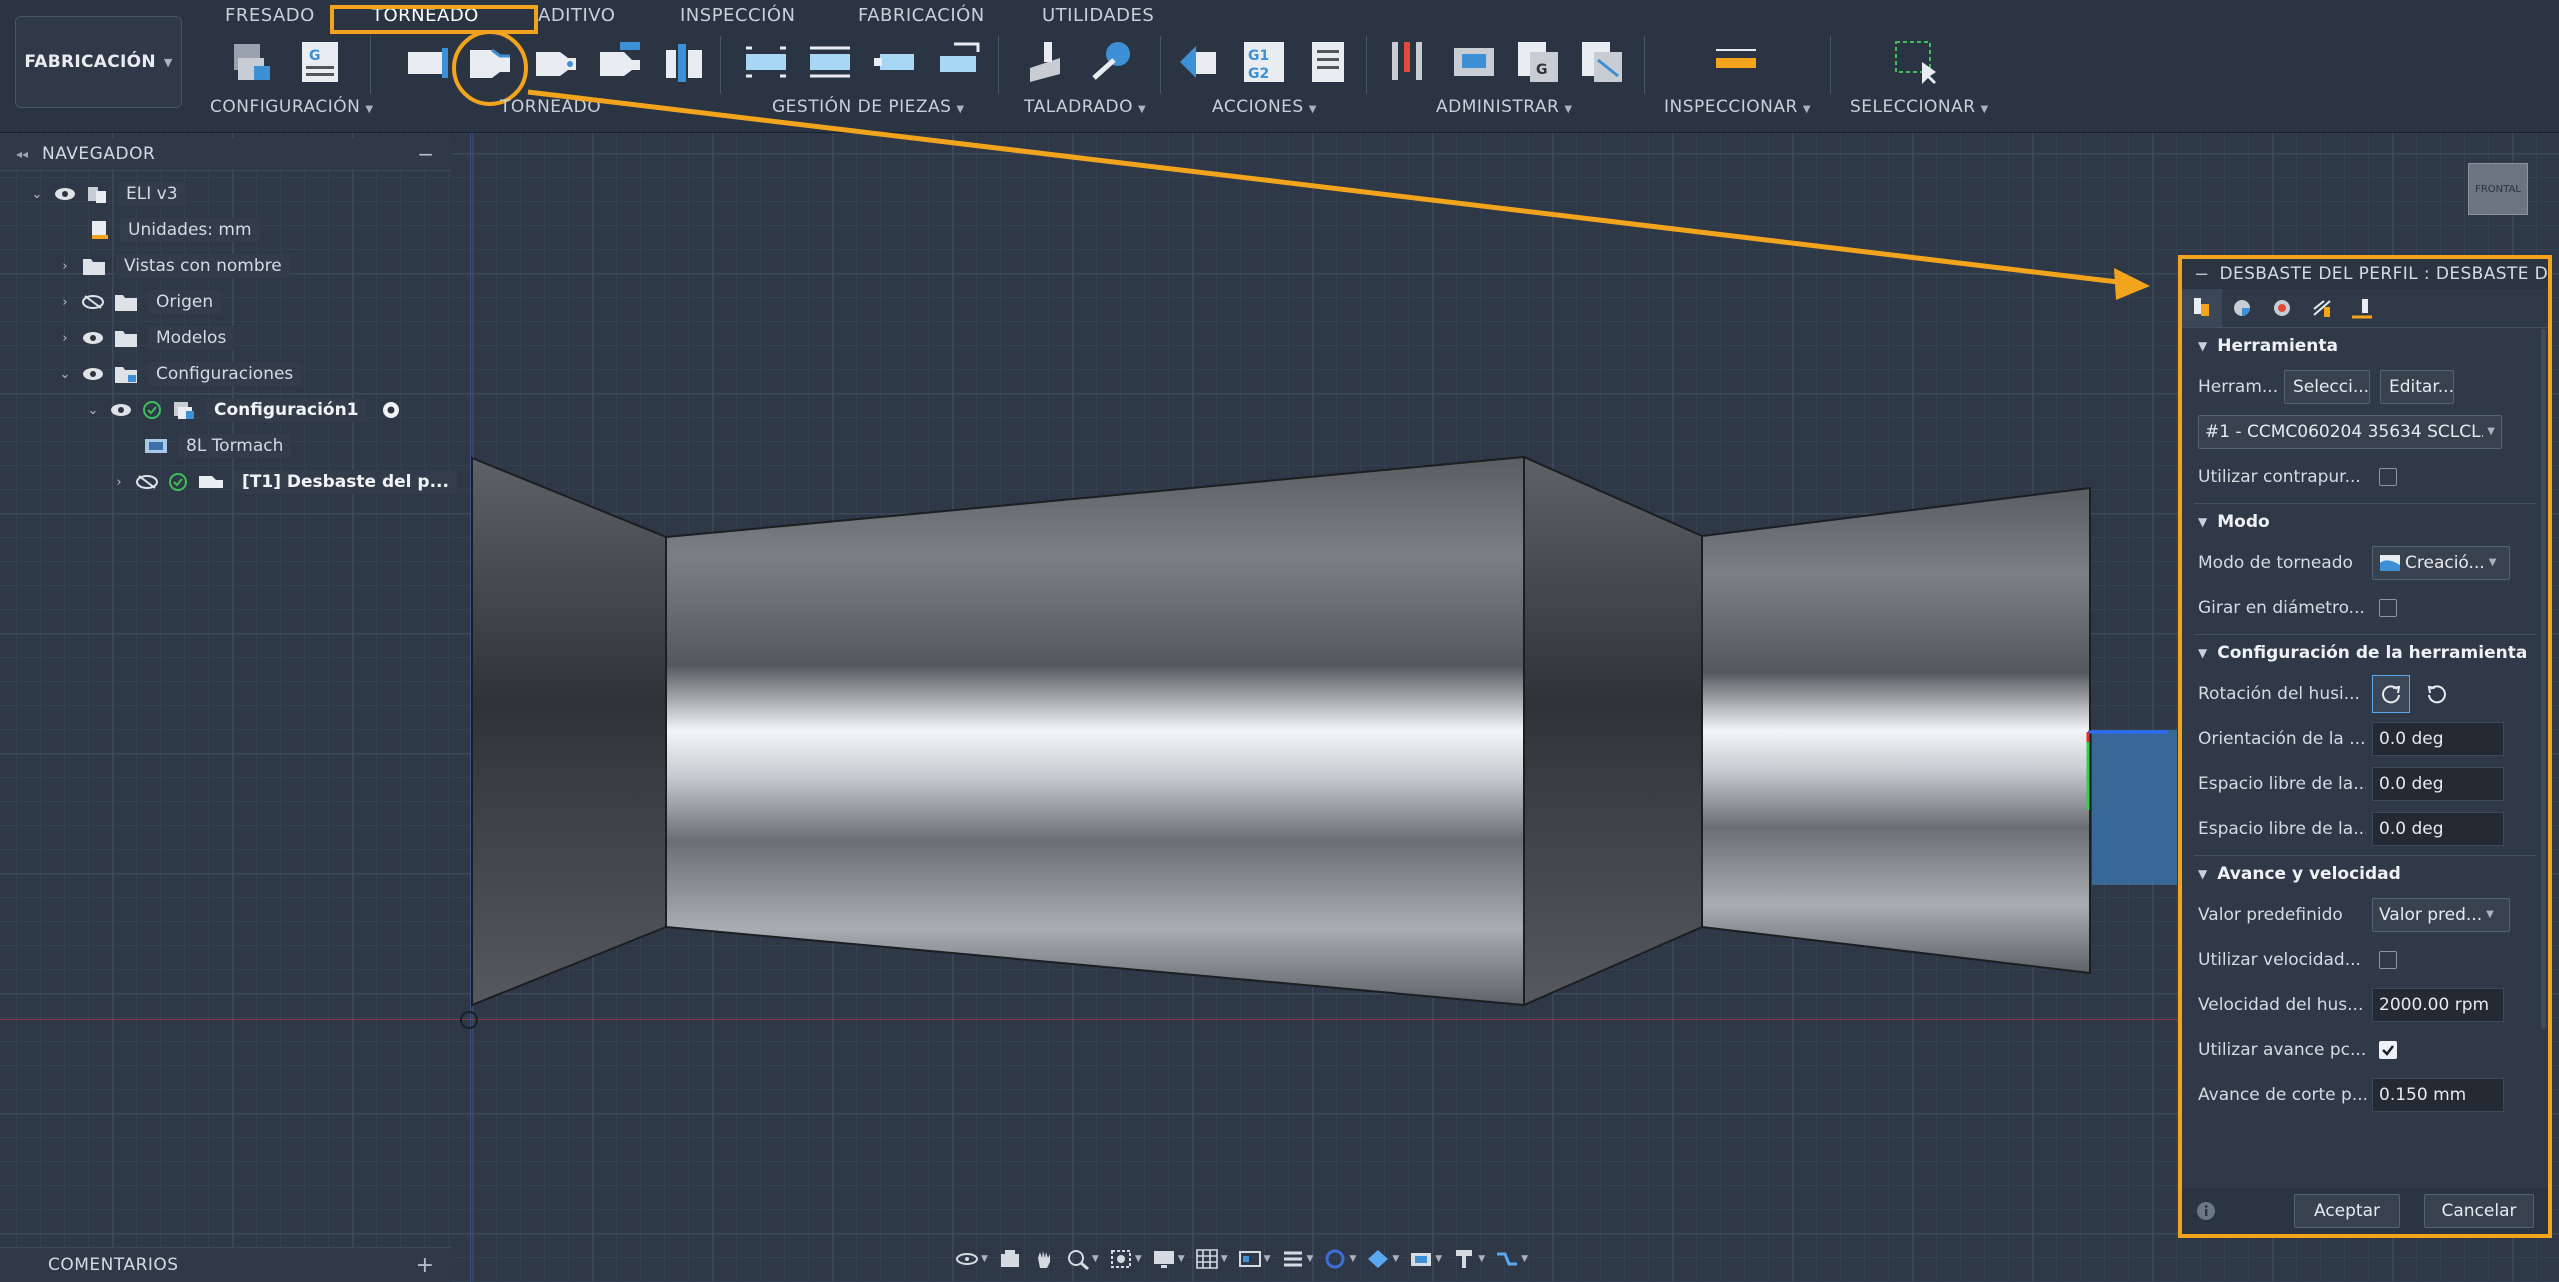  I want to click on folder-setup-icon, so click(126, 375).